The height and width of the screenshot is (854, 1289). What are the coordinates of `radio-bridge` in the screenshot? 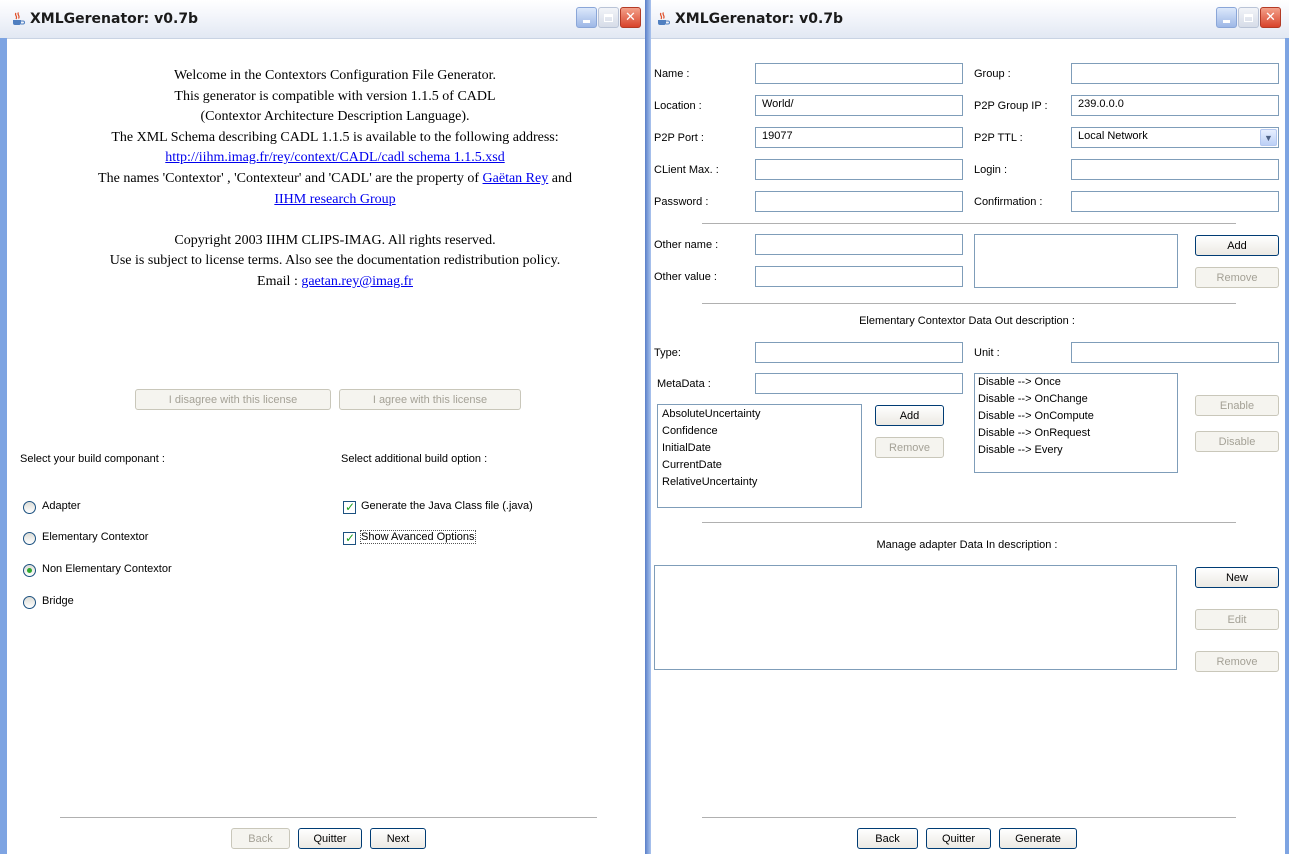 It's located at (29, 602).